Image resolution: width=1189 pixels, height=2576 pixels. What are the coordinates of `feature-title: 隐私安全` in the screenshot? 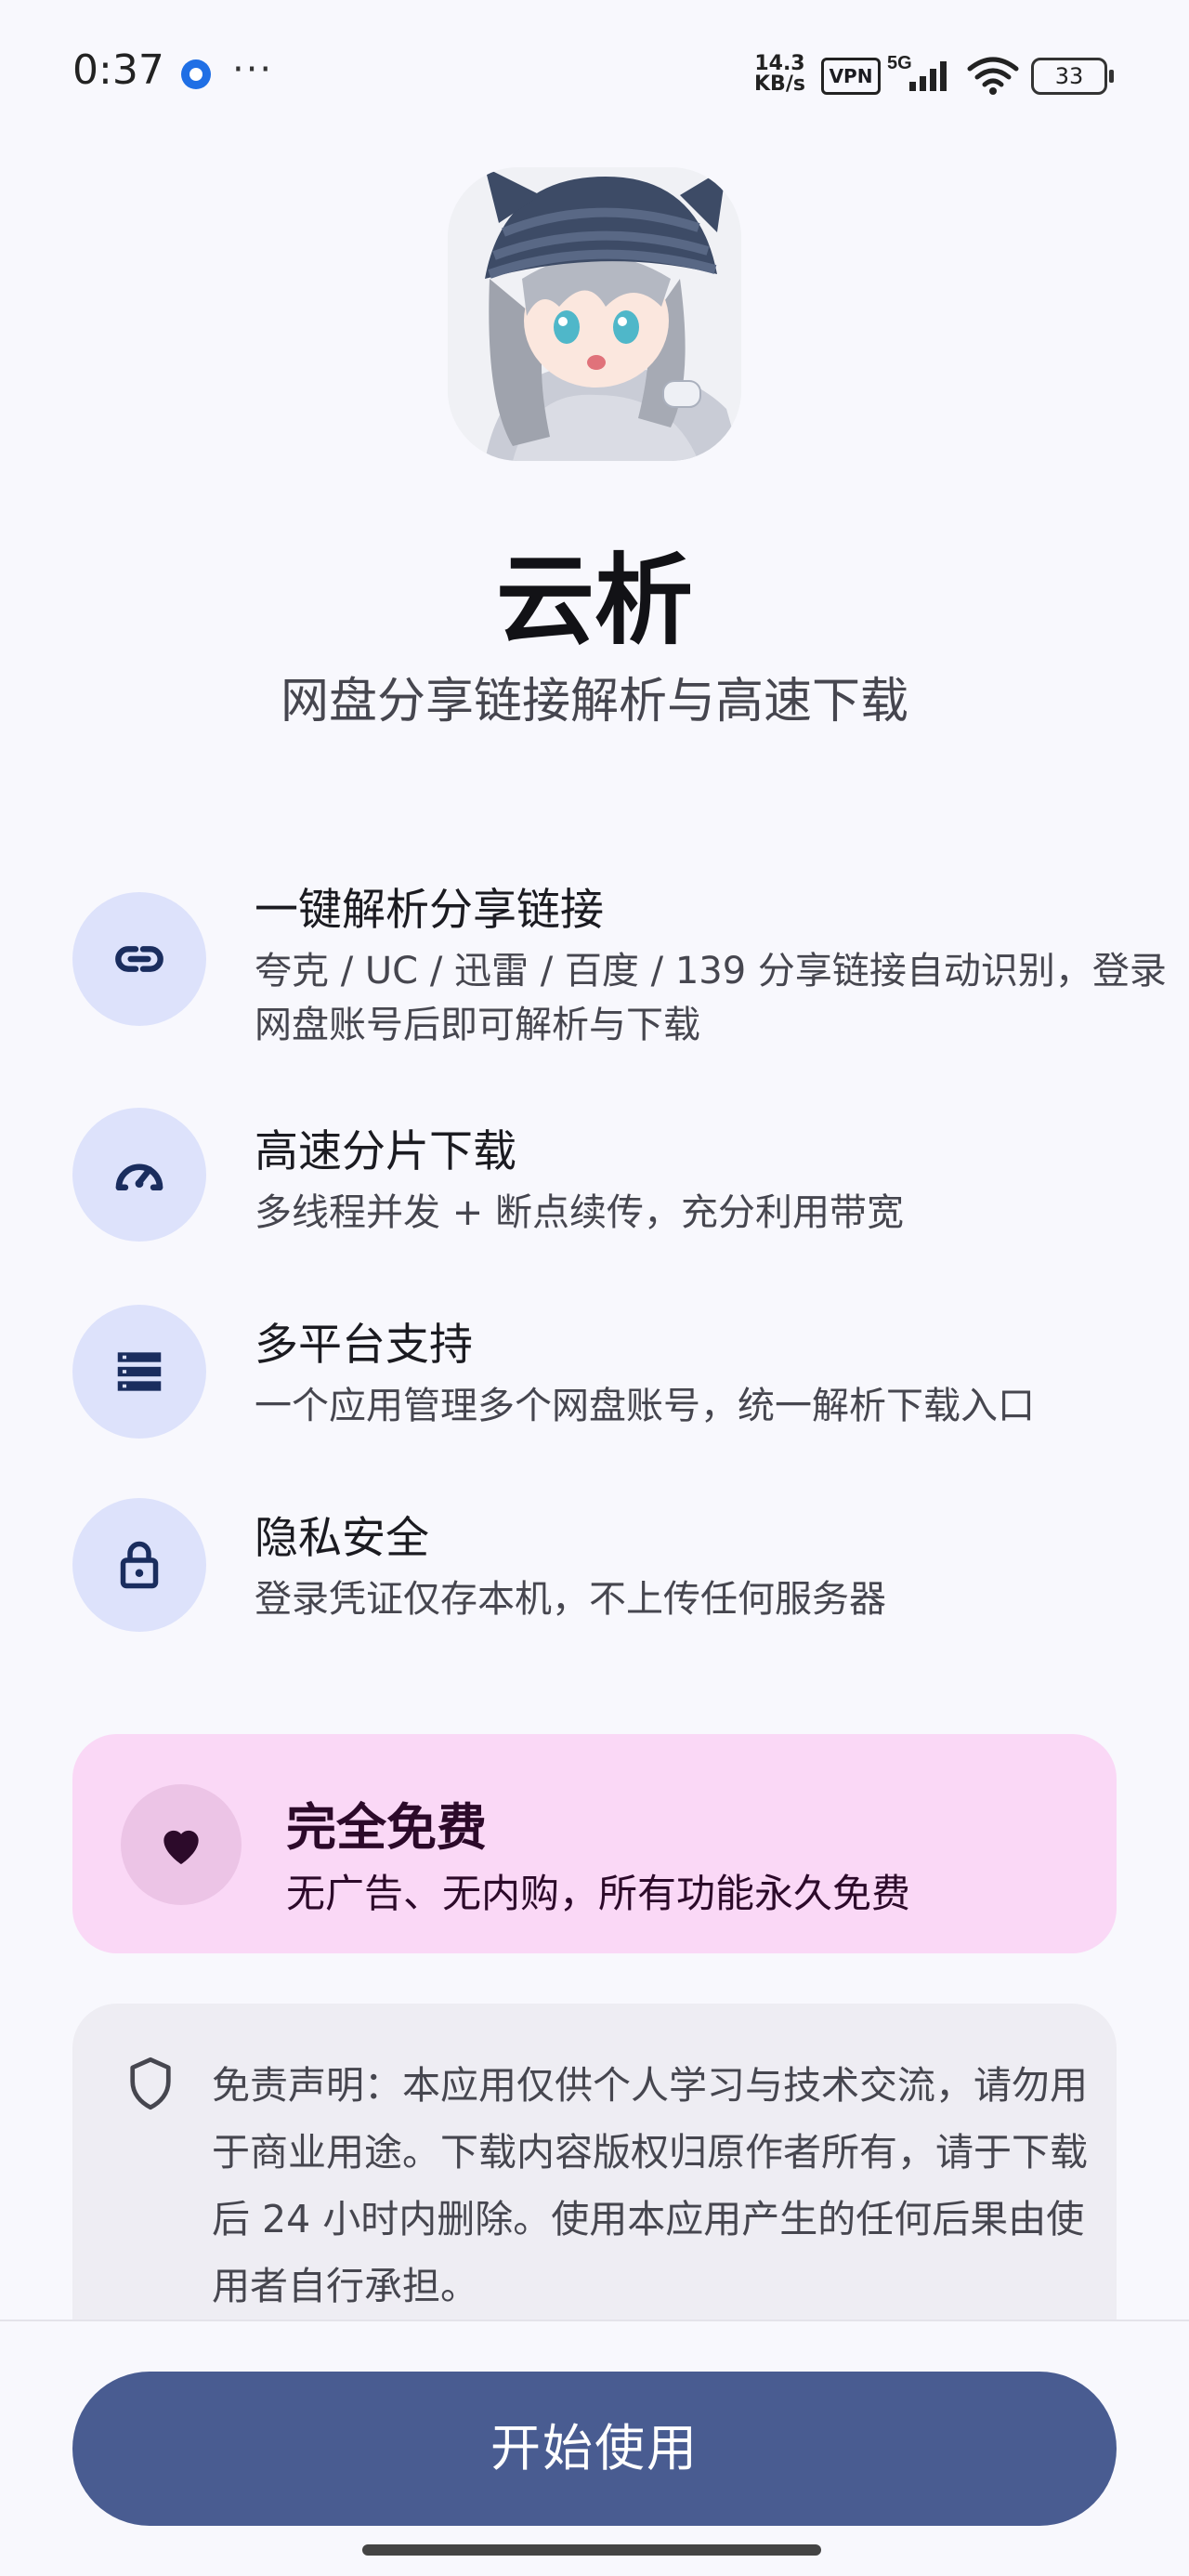 It's located at (342, 1538).